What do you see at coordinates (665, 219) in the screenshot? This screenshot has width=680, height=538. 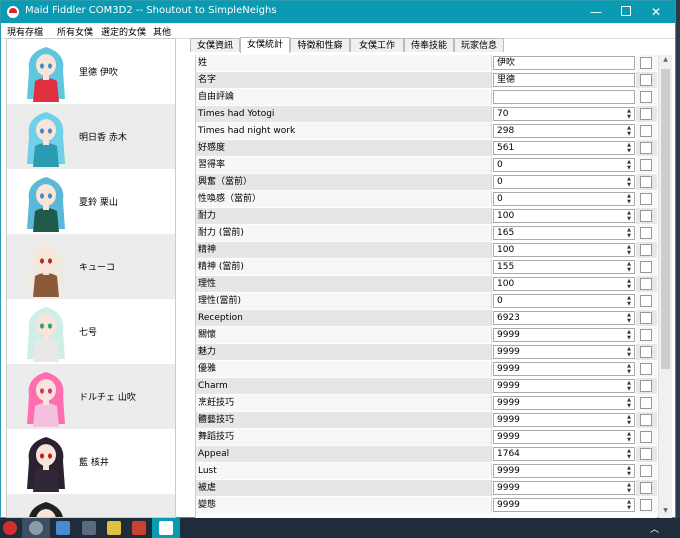 I see `scrollbar-thumb` at bounding box center [665, 219].